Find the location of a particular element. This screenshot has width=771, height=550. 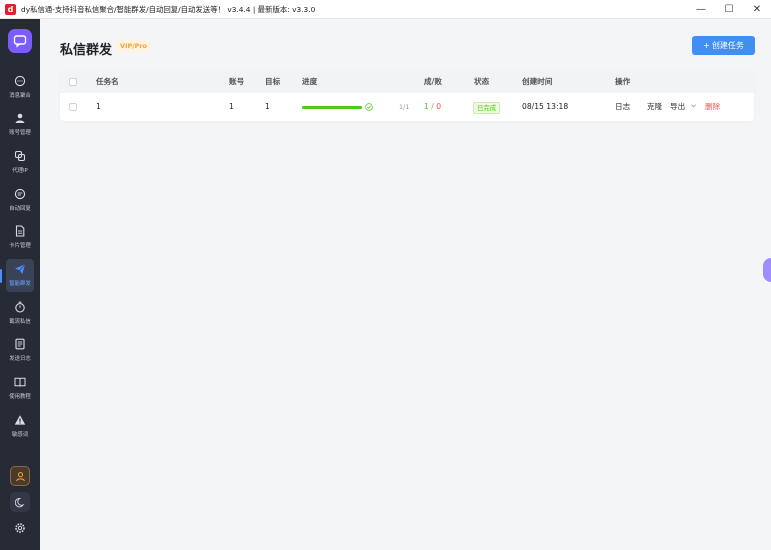

table-header: 任务名 账号 目标 进度 成/败 状态 创建时间 操作 is located at coordinates (407, 82).